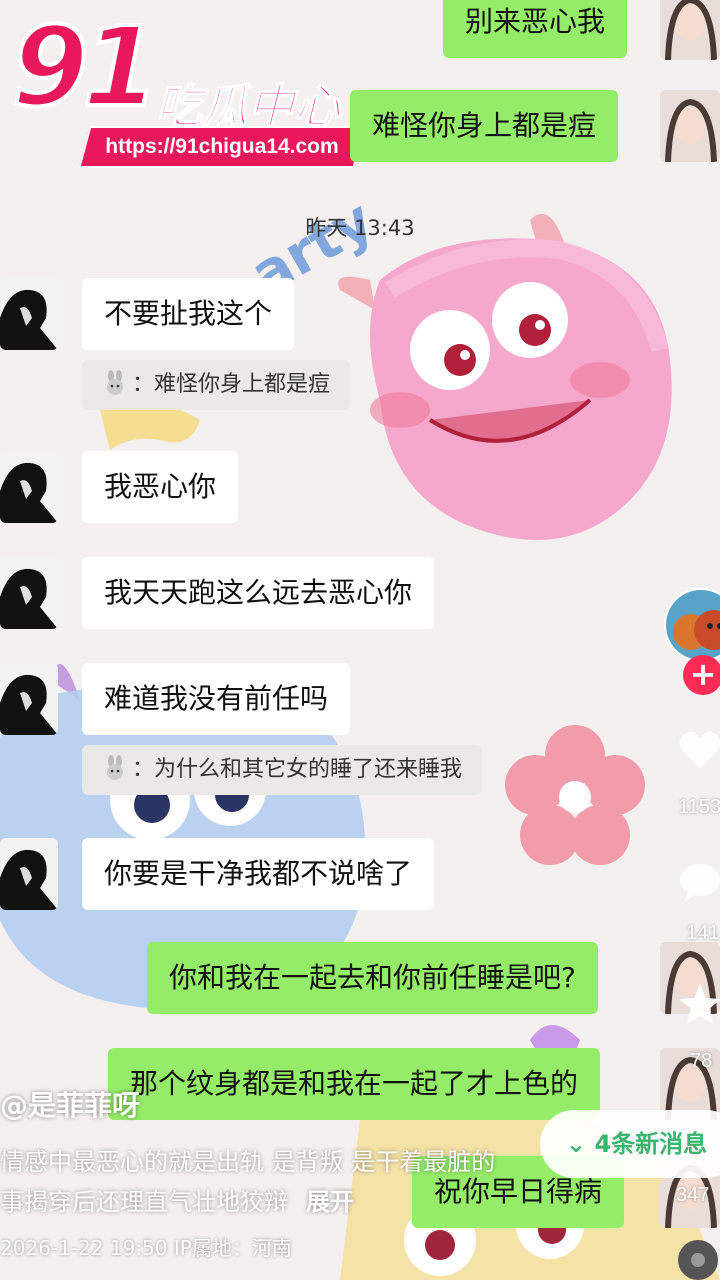 The image size is (720, 1280). I want to click on logo-url-text: https://91chigua14.com, so click(222, 146).